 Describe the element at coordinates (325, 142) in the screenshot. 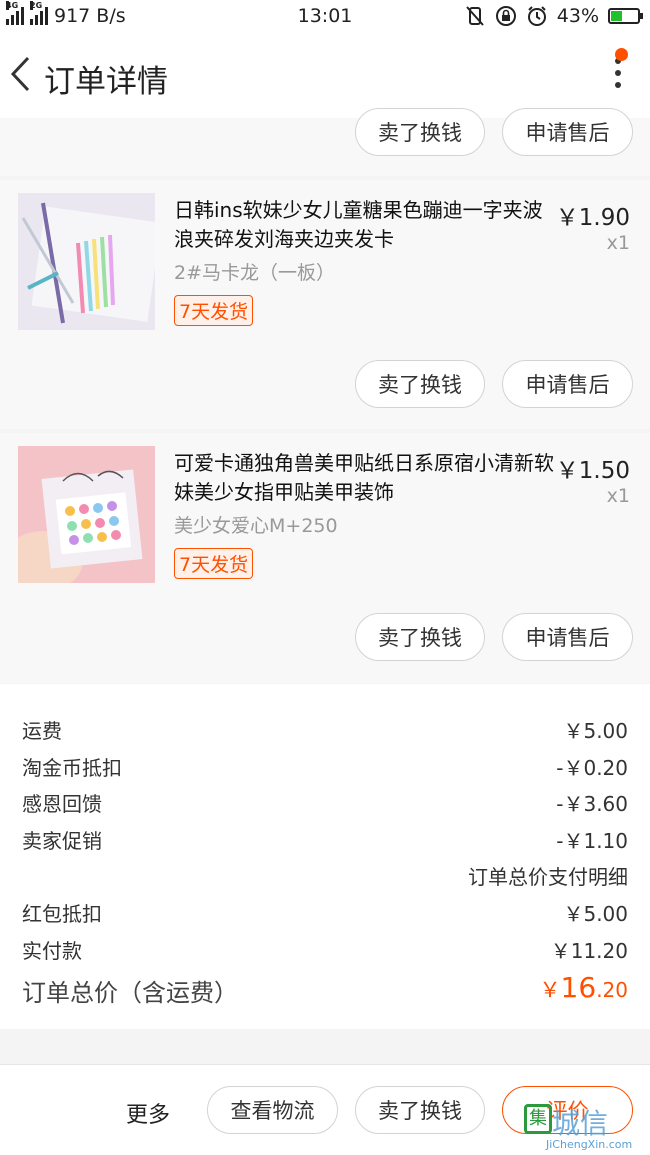

I see `item-actions-prev: 卖了换钱 申请售后` at that location.